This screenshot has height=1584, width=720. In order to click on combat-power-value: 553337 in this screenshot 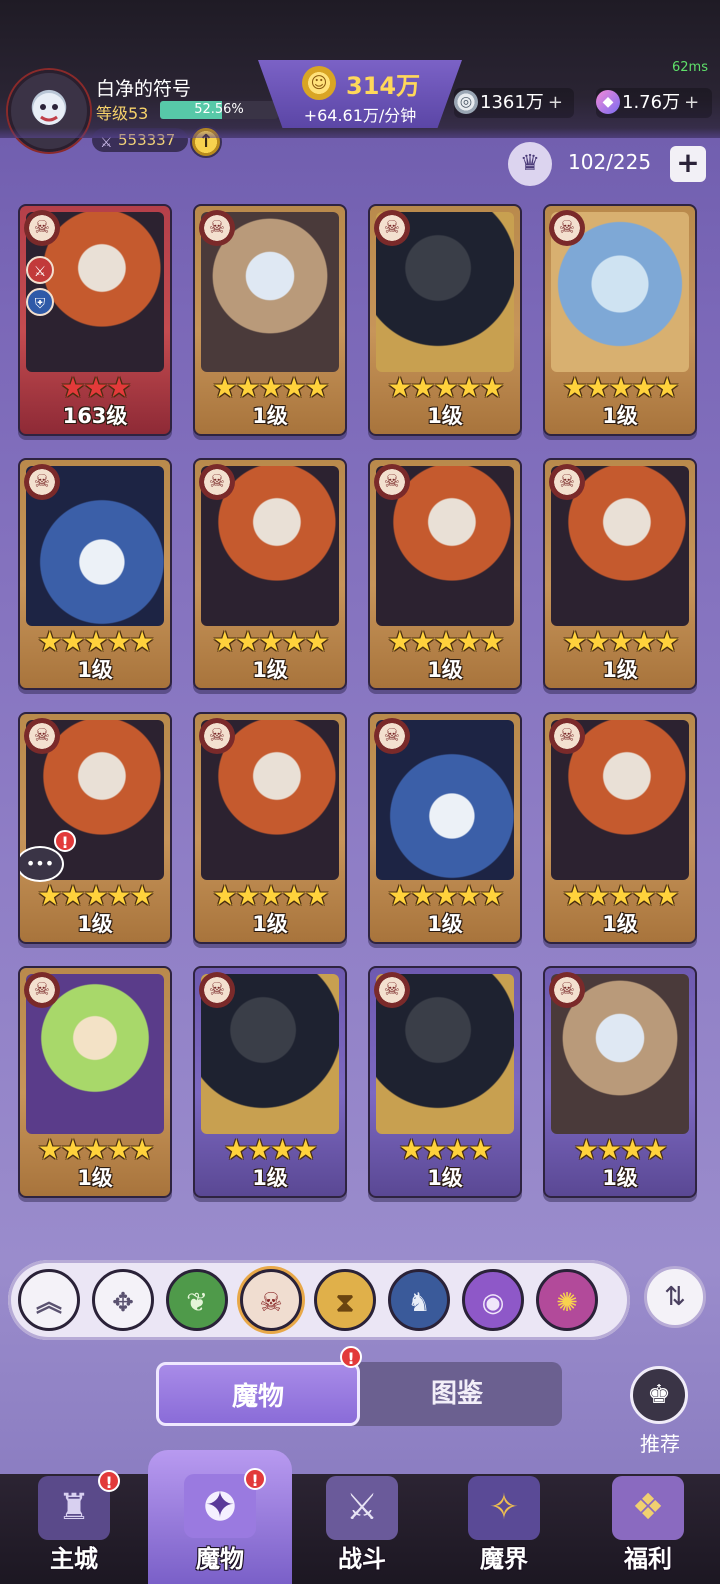, I will do `click(147, 140)`.